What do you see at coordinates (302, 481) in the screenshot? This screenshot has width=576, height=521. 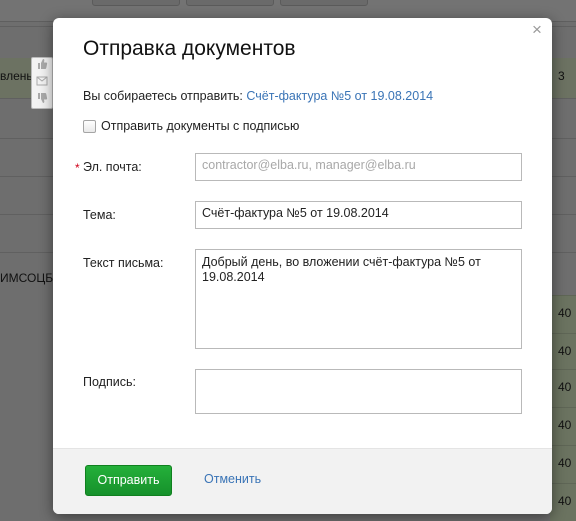 I see `dialog-footer: Отправить Отменить` at bounding box center [302, 481].